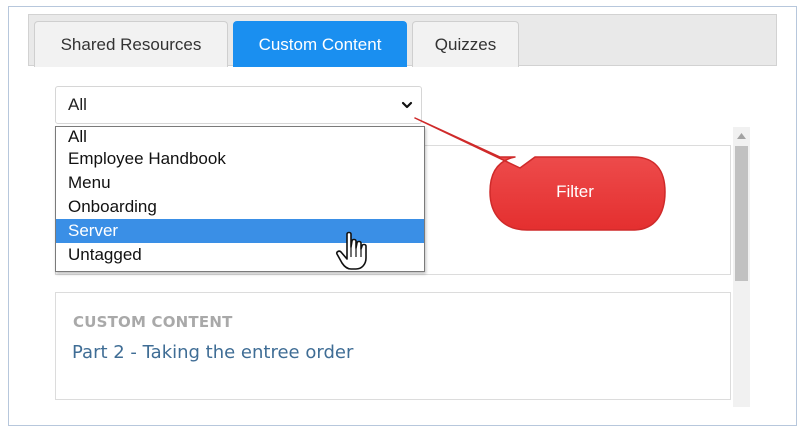 This screenshot has width=799, height=426. What do you see at coordinates (240, 137) in the screenshot?
I see `option-all: All` at bounding box center [240, 137].